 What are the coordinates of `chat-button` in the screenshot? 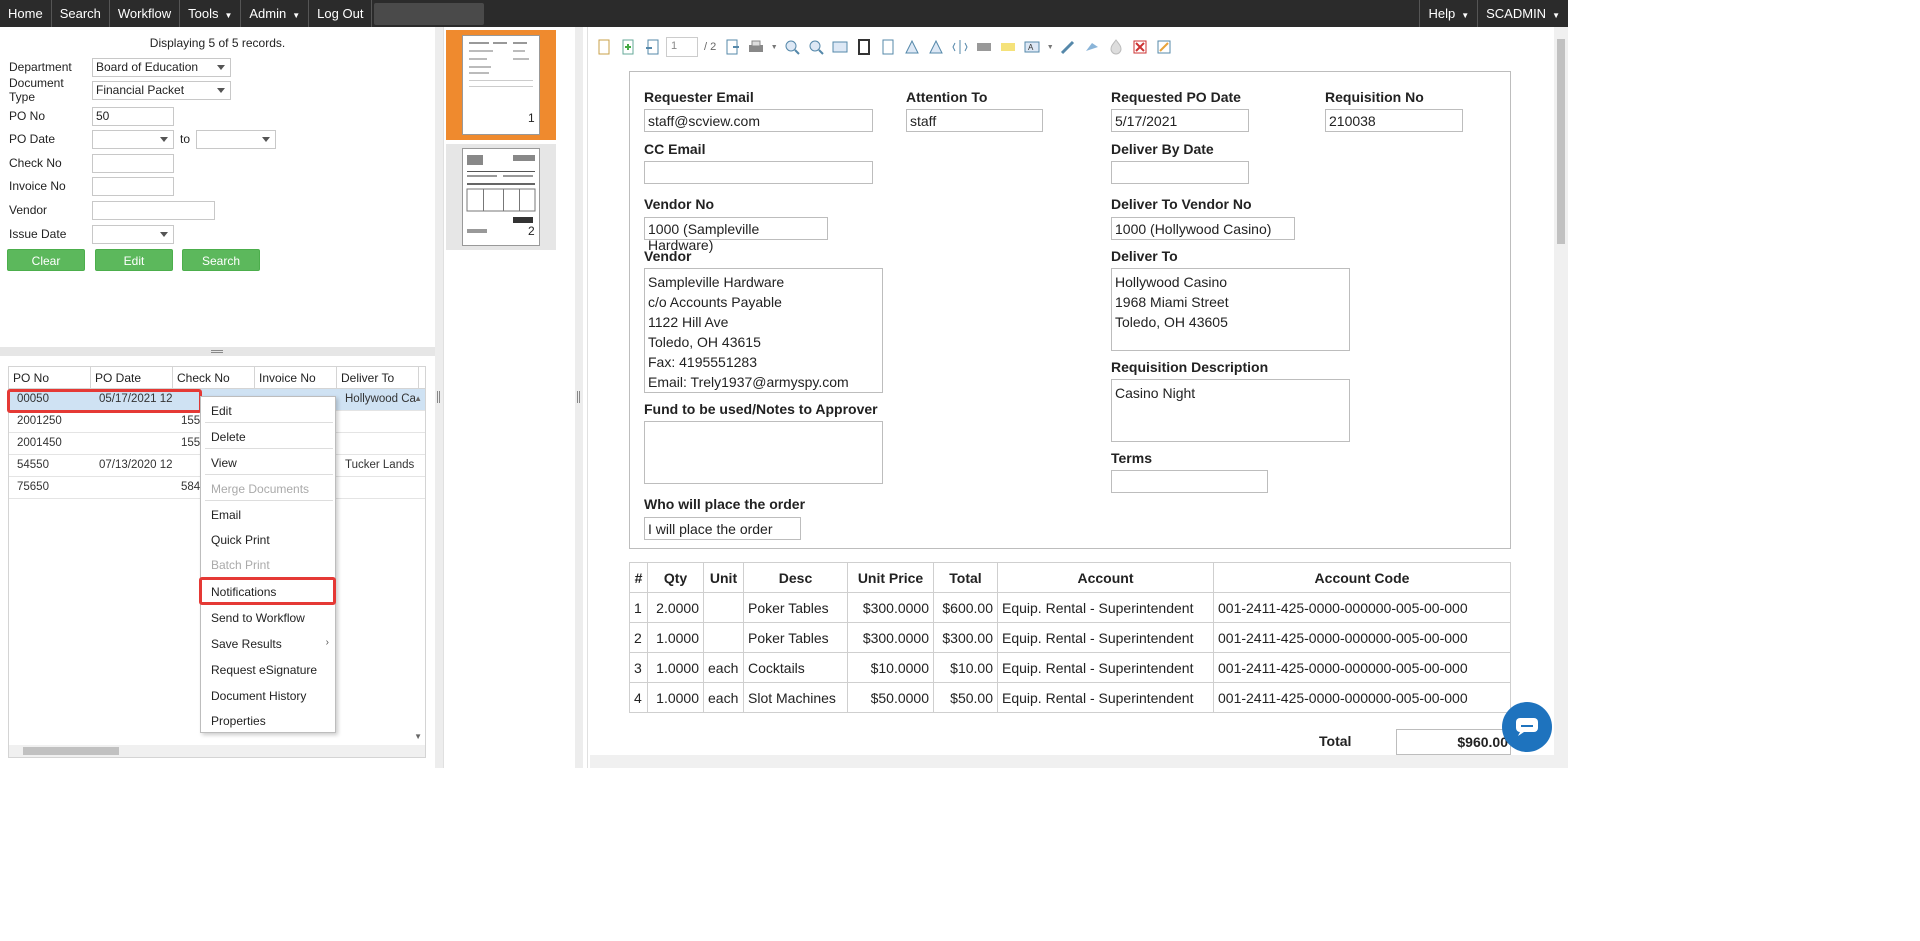 It's located at (1527, 727).